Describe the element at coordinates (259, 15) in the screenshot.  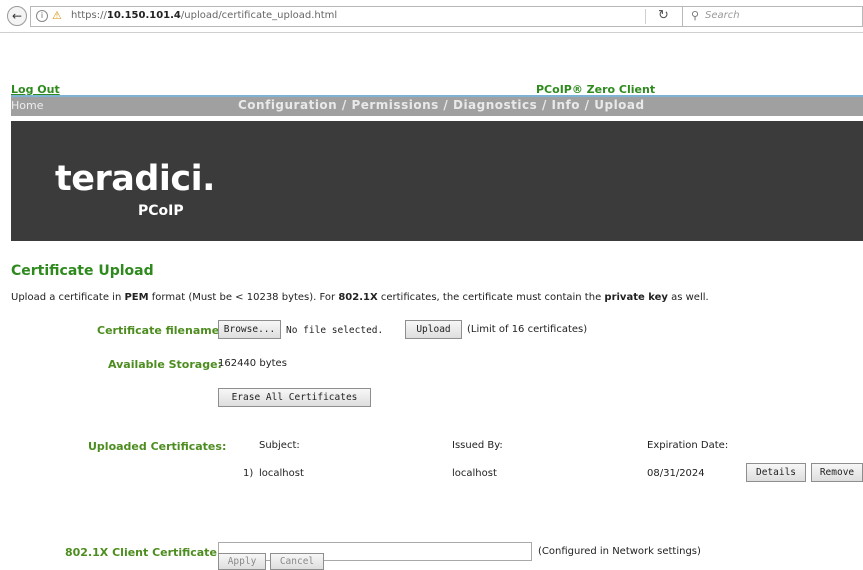
I see `url-path: /upload/certificate_upload.html` at that location.